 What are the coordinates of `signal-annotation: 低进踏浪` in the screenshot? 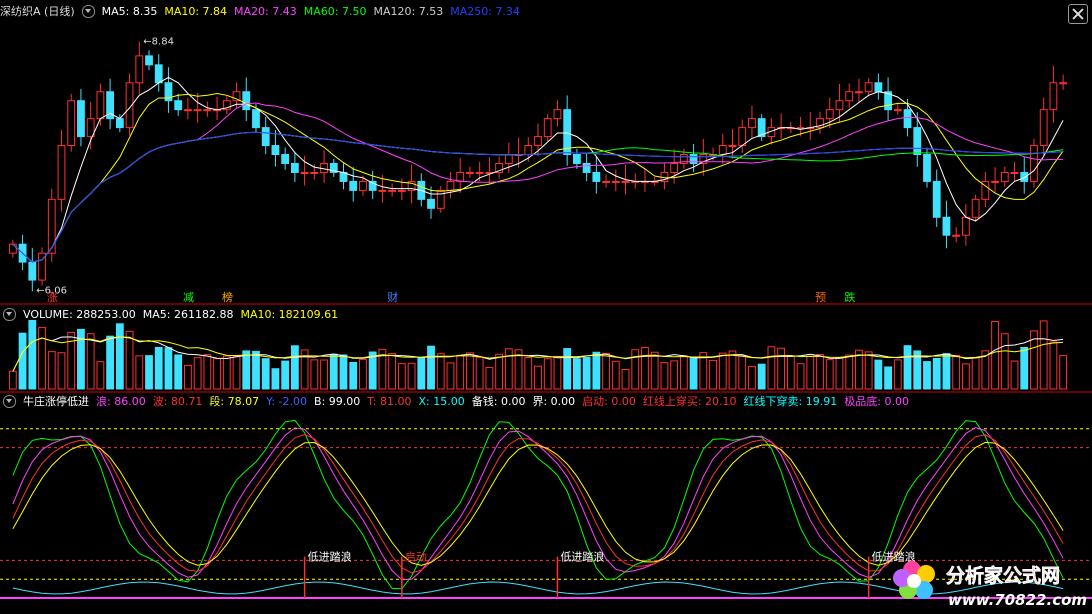 It's located at (330, 556).